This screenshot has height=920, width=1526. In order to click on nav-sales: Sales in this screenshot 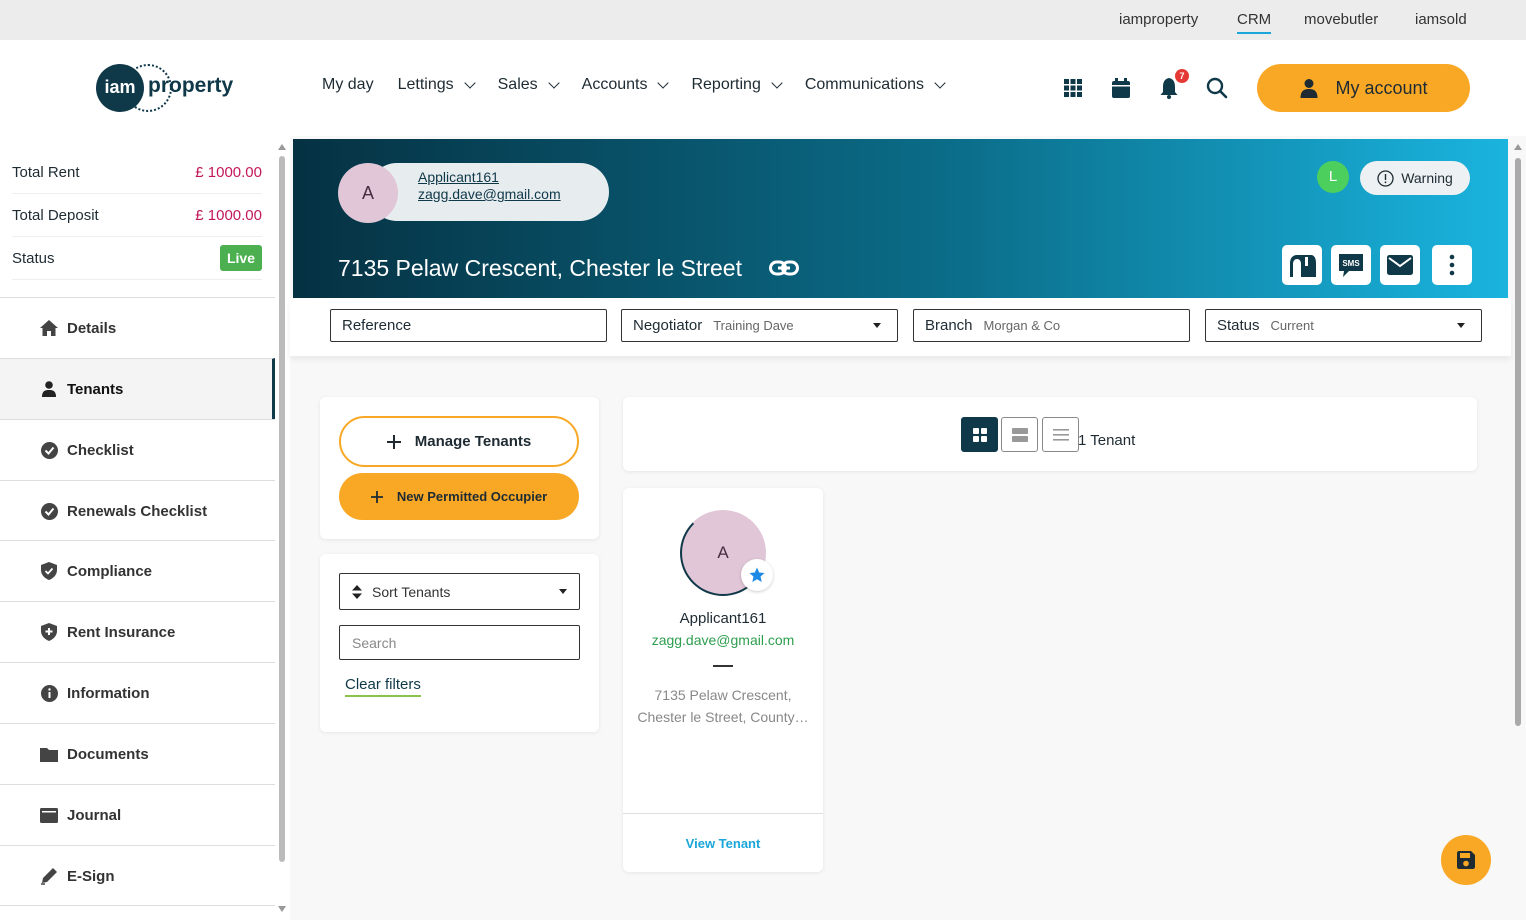, I will do `click(528, 85)`.